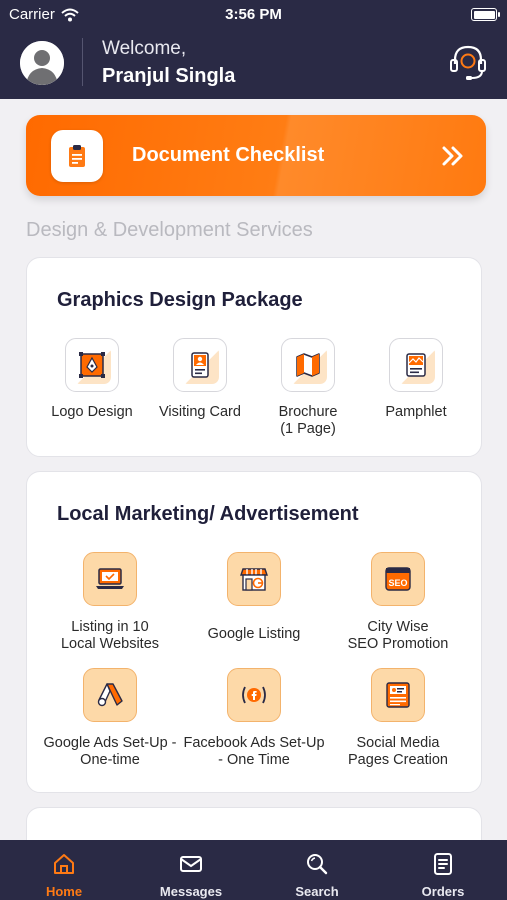 This screenshot has width=507, height=900. What do you see at coordinates (200, 412) in the screenshot?
I see `service-label: Visiting Card` at bounding box center [200, 412].